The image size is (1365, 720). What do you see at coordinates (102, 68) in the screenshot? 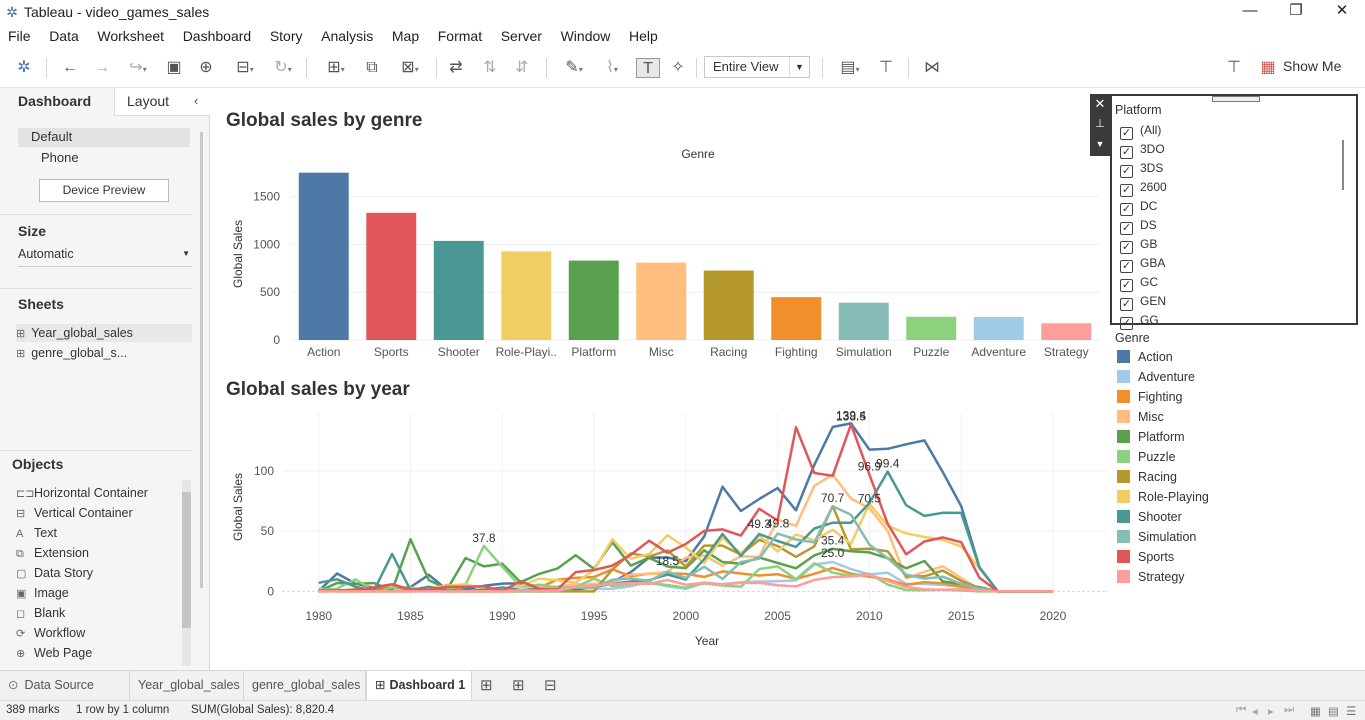
I see `redo-icon: →` at bounding box center [102, 68].